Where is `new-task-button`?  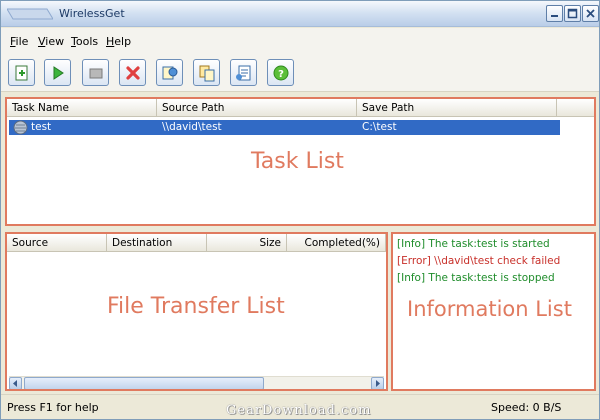
new-task-button is located at coordinates (21, 72).